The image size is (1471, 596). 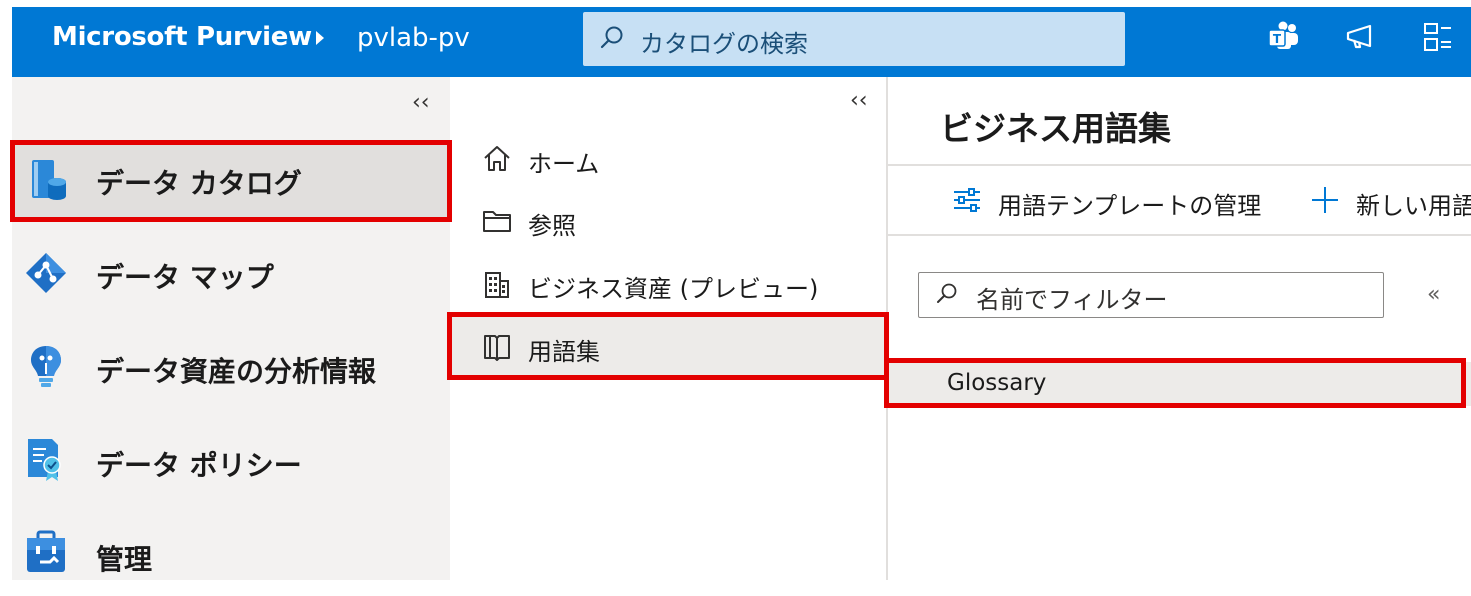 What do you see at coordinates (859, 100) in the screenshot?
I see `collapse-sub-nav-button: ‹‹` at bounding box center [859, 100].